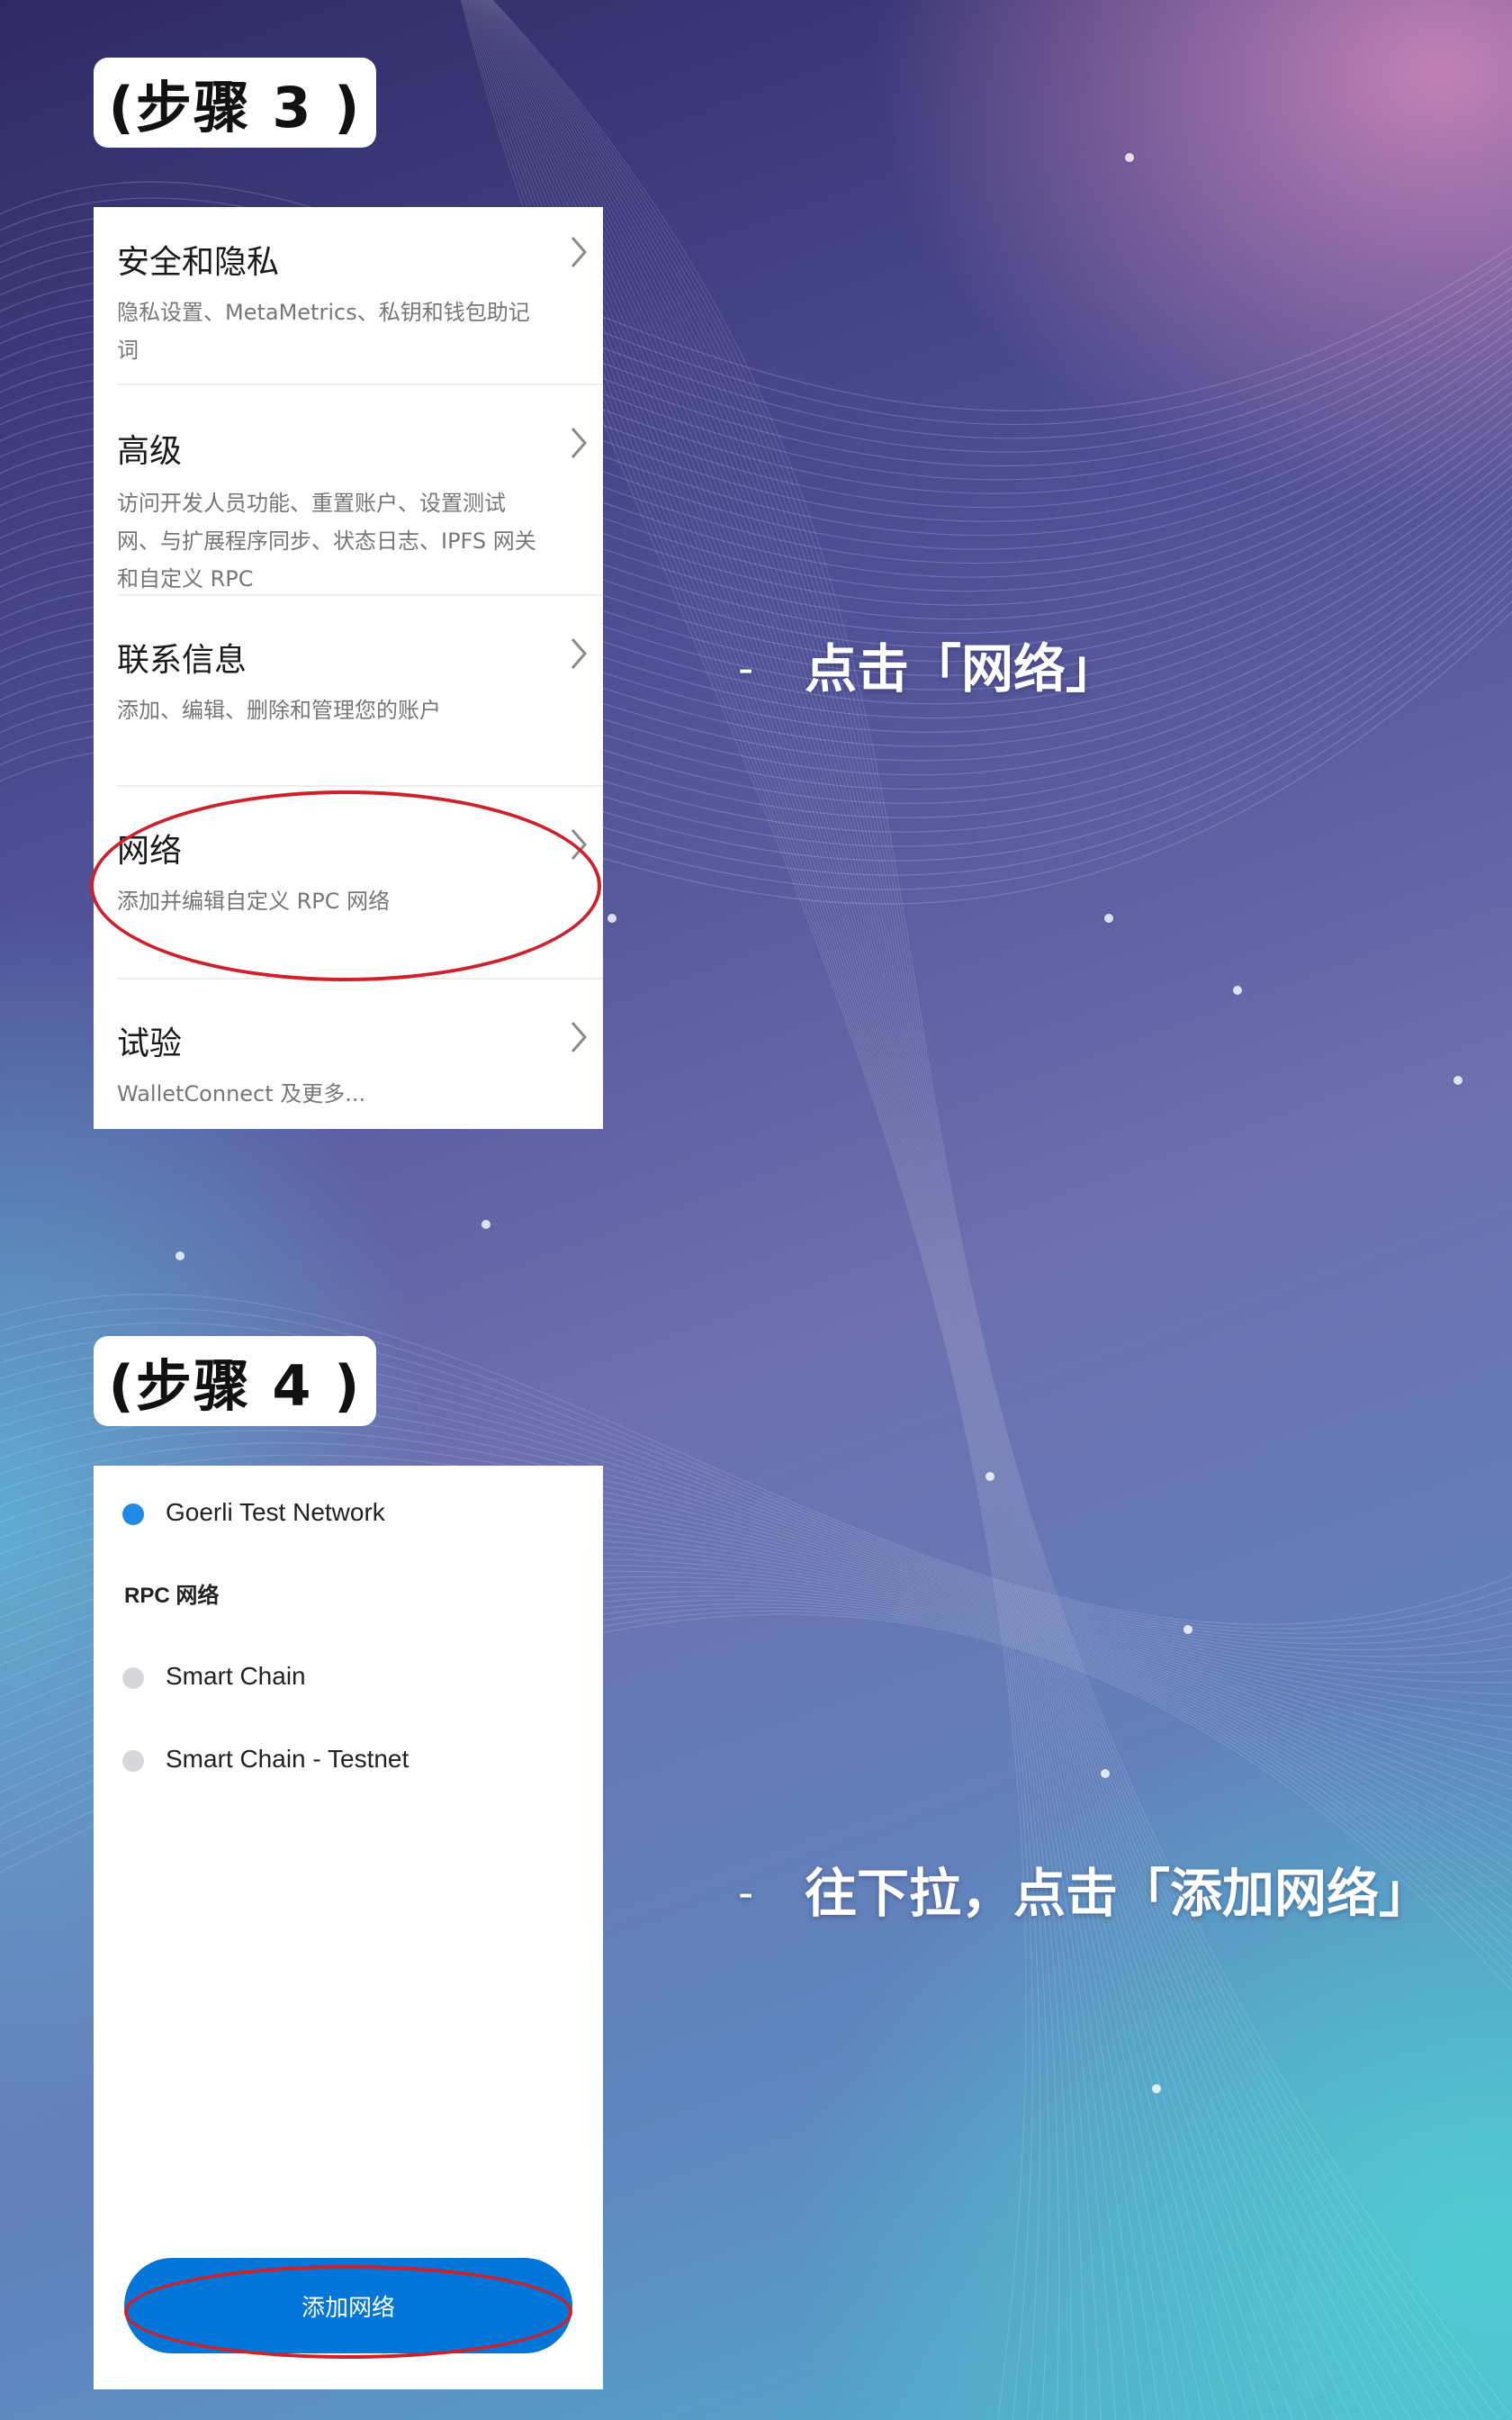  Describe the element at coordinates (276, 1512) in the screenshot. I see `network-name: Goerli Test Network` at that location.